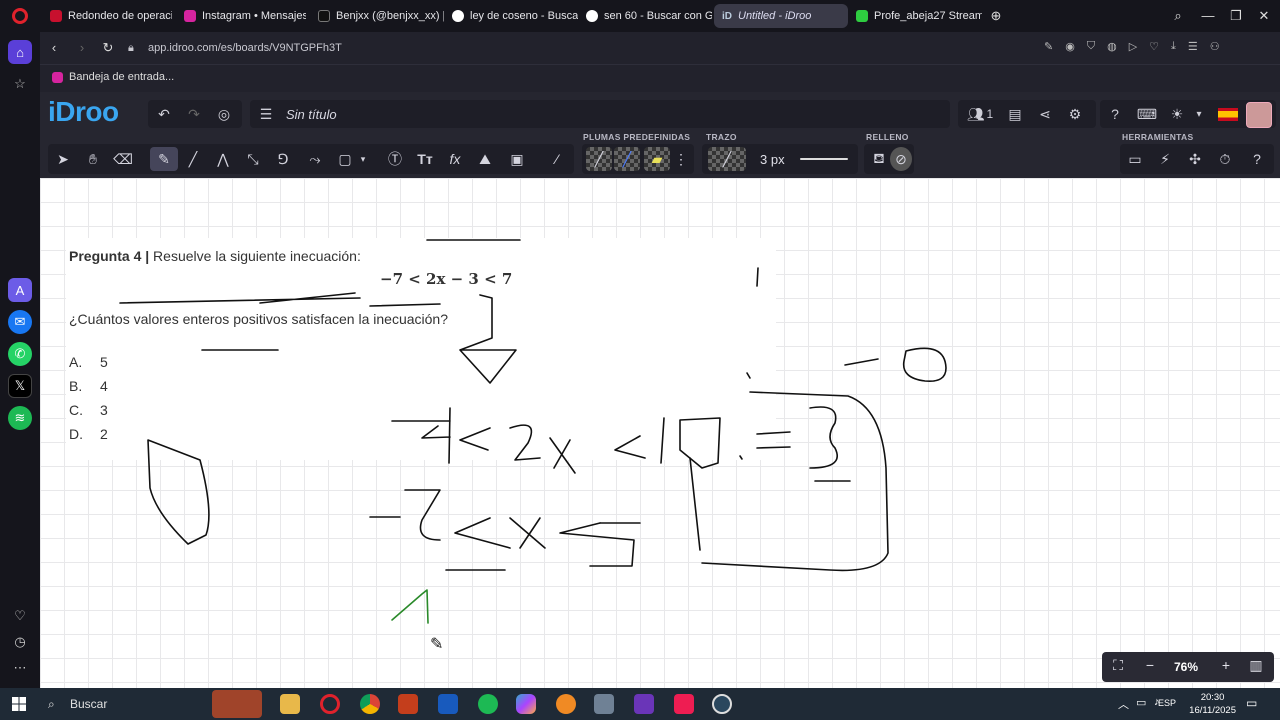  I want to click on path-icon: ⤳, so click(315, 159).